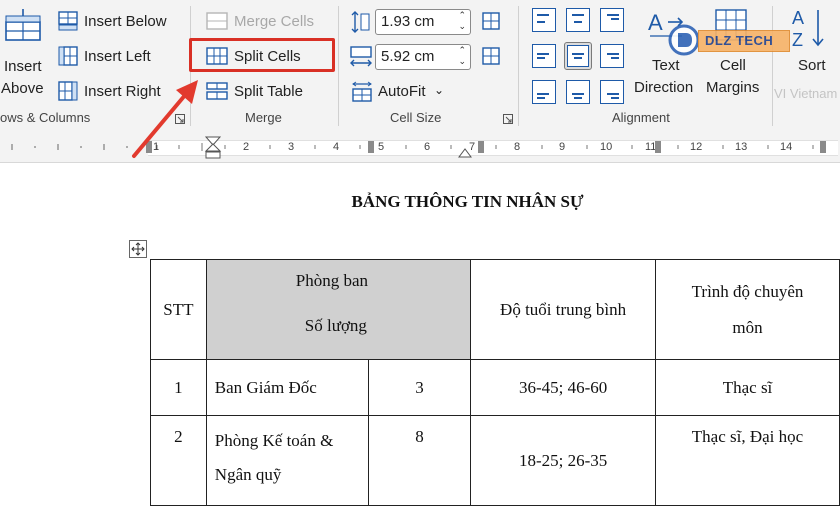  I want to click on row-phong-ban: Ban Giám Đốc, so click(287, 387).